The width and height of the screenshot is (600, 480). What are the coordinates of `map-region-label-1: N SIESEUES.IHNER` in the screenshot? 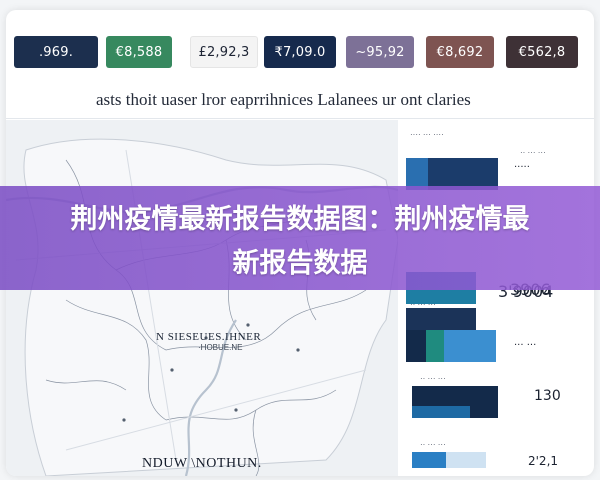 It's located at (209, 337).